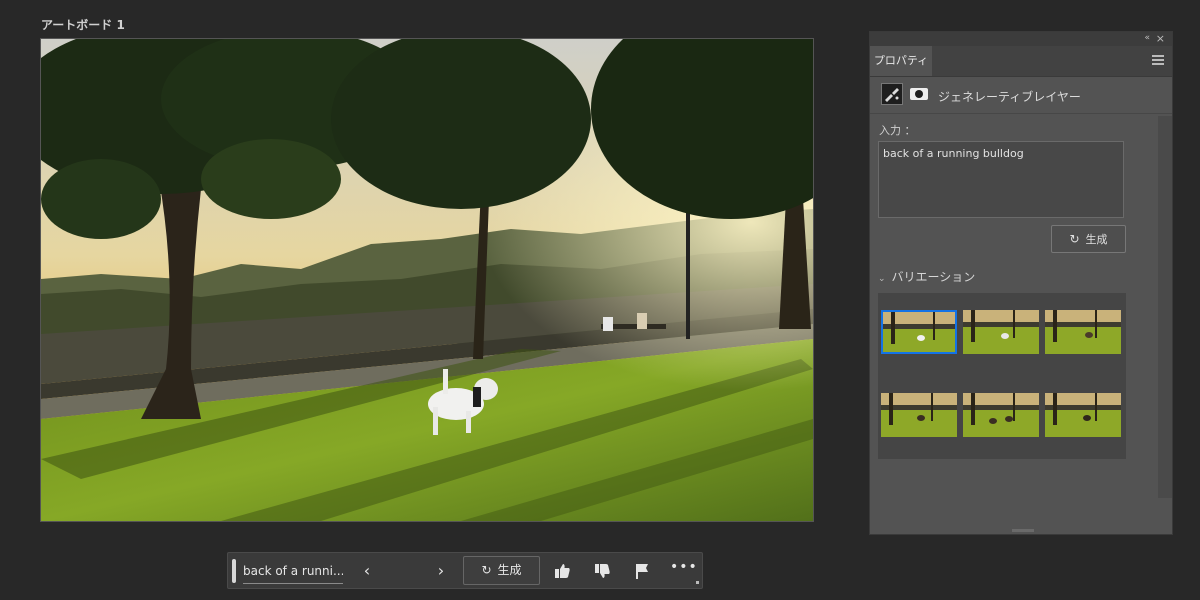  Describe the element at coordinates (1002, 376) in the screenshot. I see `variations-grid` at that location.